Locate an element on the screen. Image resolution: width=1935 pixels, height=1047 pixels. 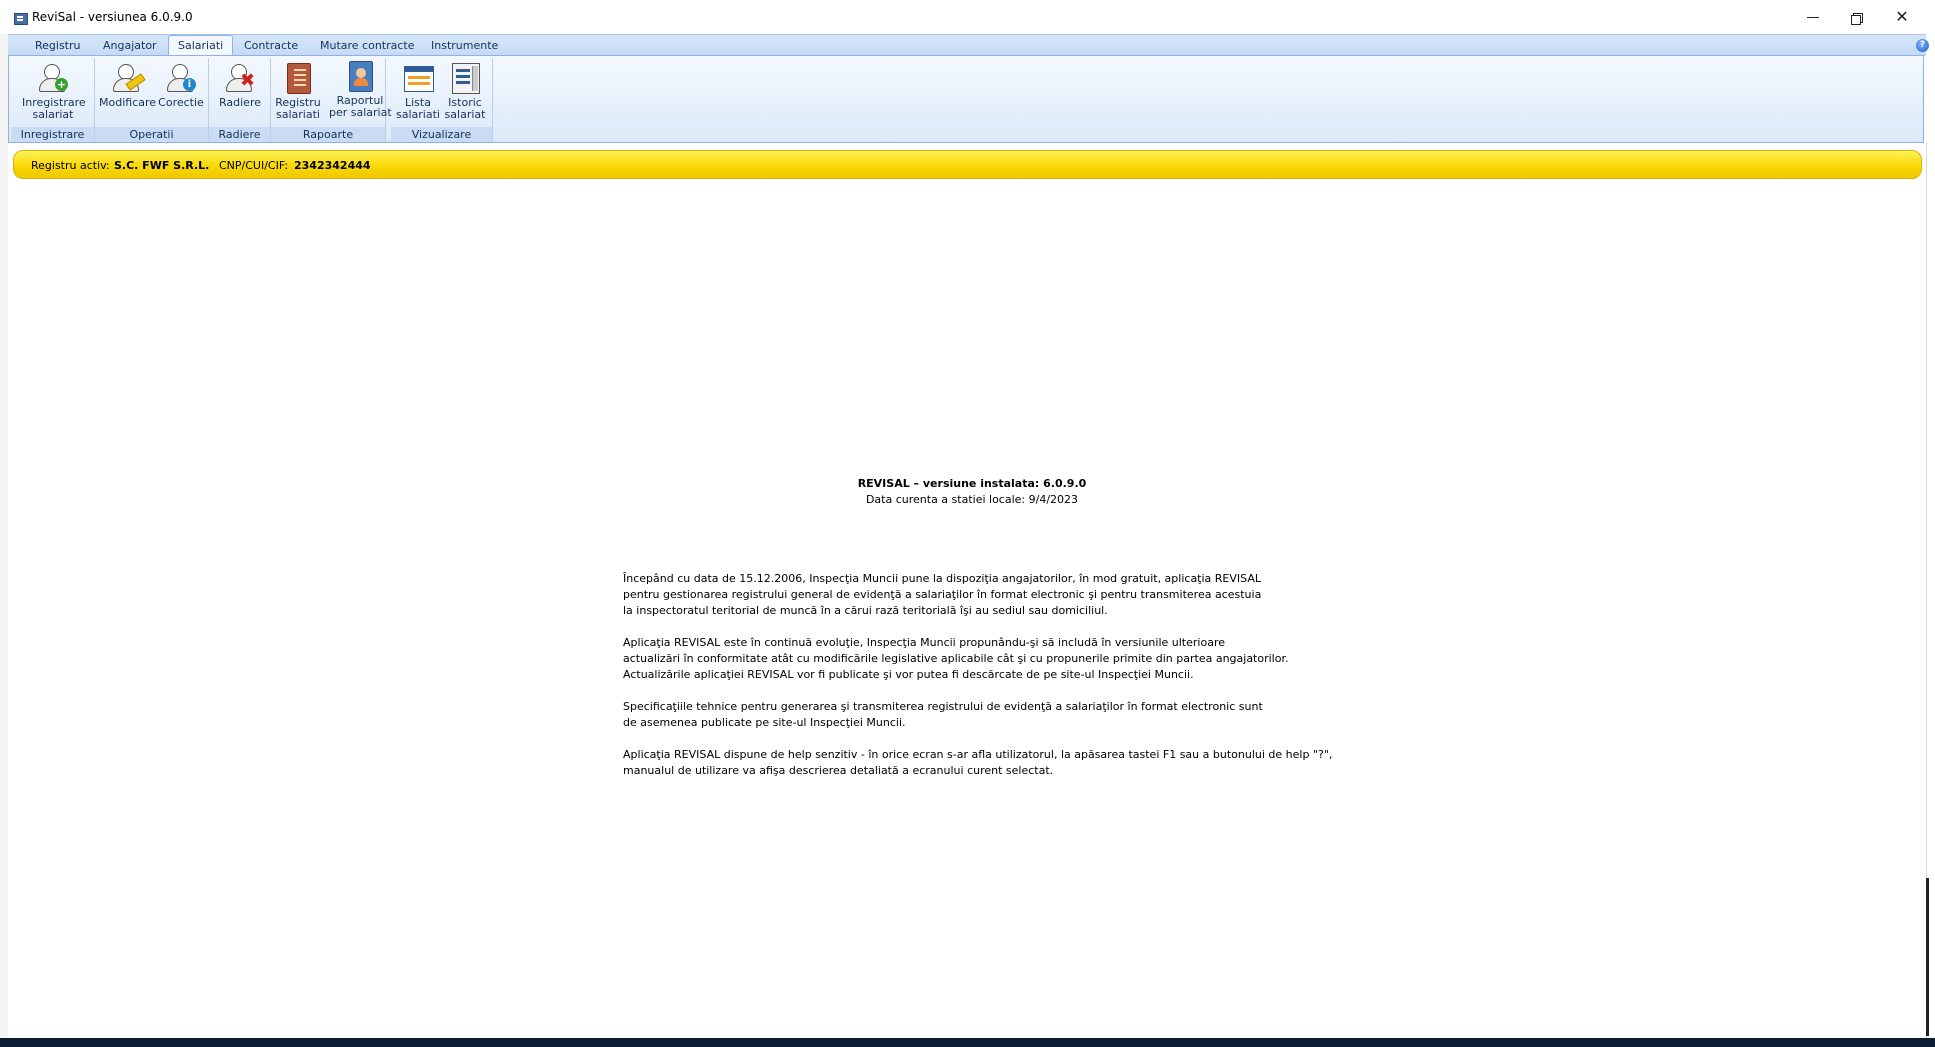
radiere-button: ✖ Radiere is located at coordinates (240, 84).